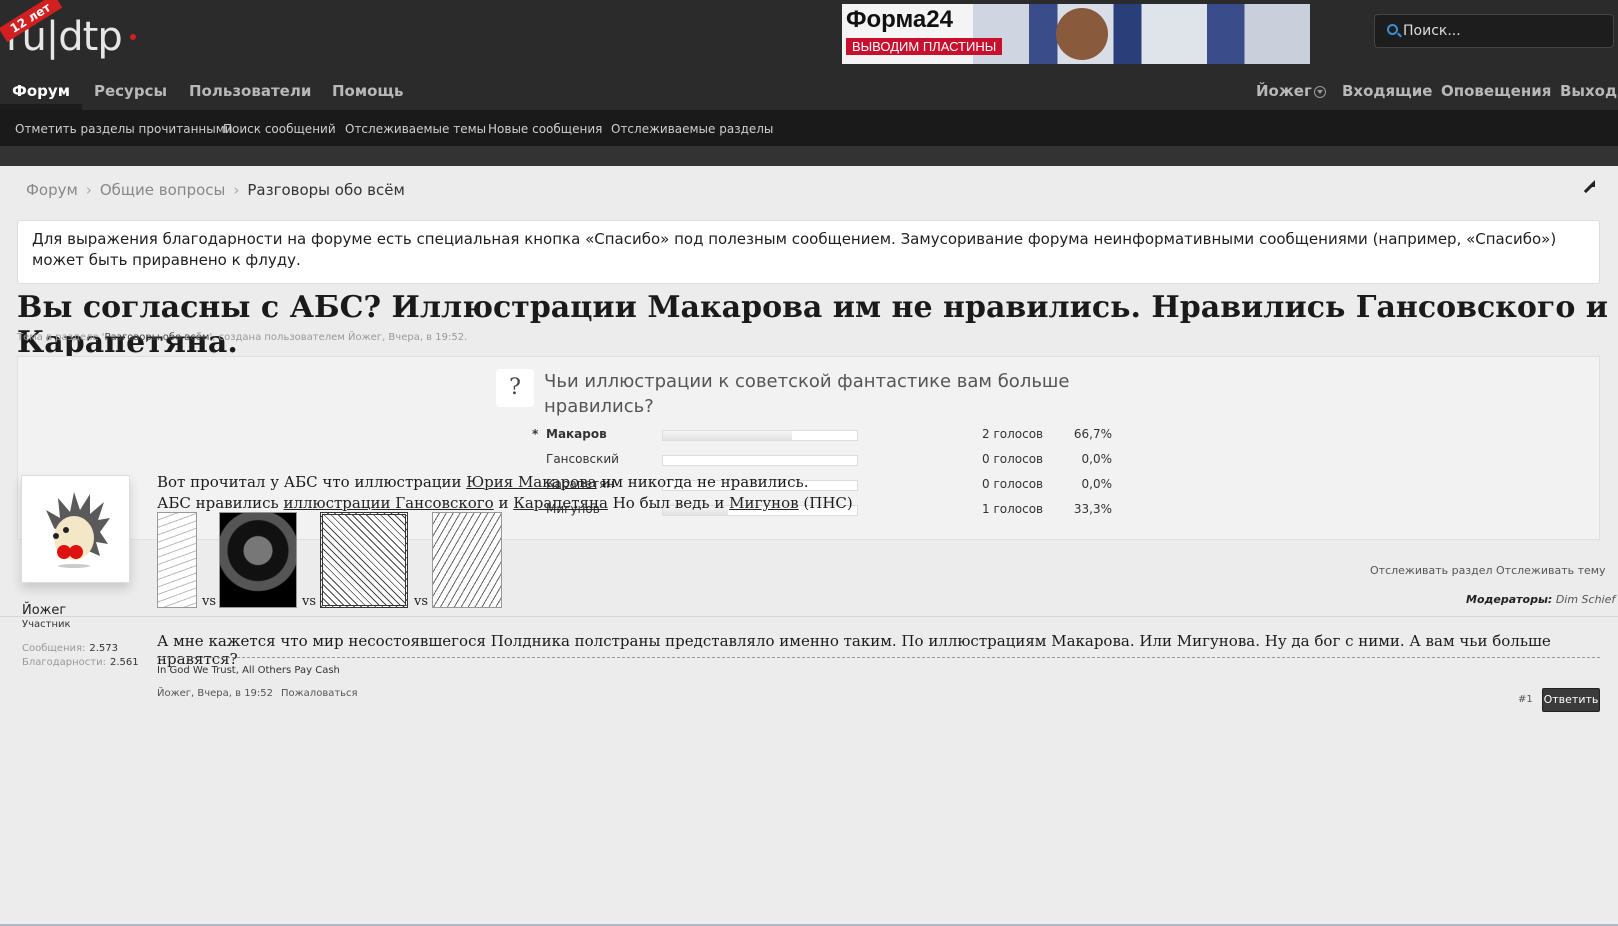 Image resolution: width=1618 pixels, height=926 pixels. What do you see at coordinates (319, 693) in the screenshot?
I see `report-link: Пожаловаться` at bounding box center [319, 693].